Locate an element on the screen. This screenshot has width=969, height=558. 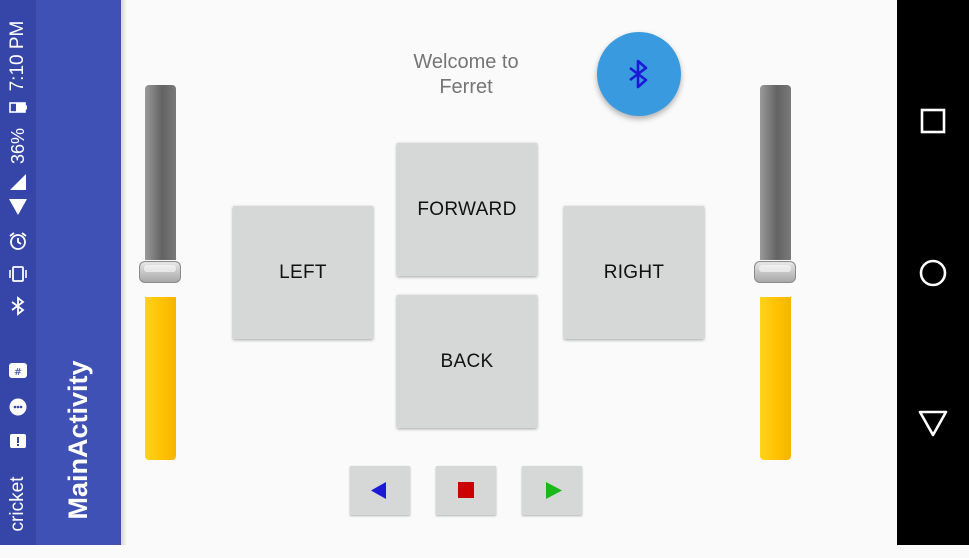
navigation-bar is located at coordinates (933, 272).